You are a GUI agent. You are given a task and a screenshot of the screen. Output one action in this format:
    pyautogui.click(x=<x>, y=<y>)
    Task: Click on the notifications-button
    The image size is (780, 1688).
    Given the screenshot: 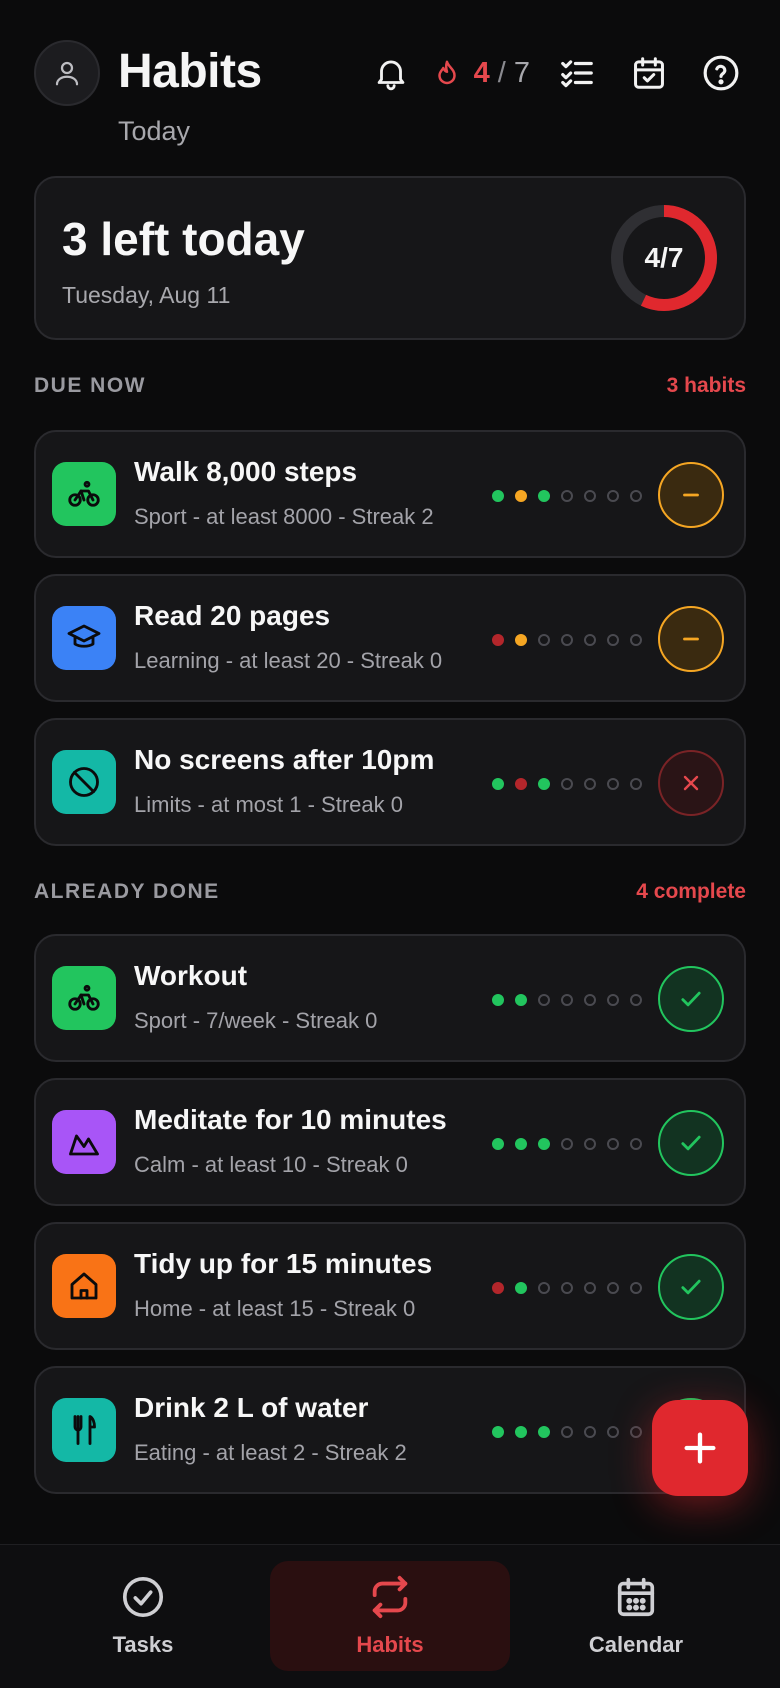 What is the action you would take?
    pyautogui.click(x=391, y=73)
    